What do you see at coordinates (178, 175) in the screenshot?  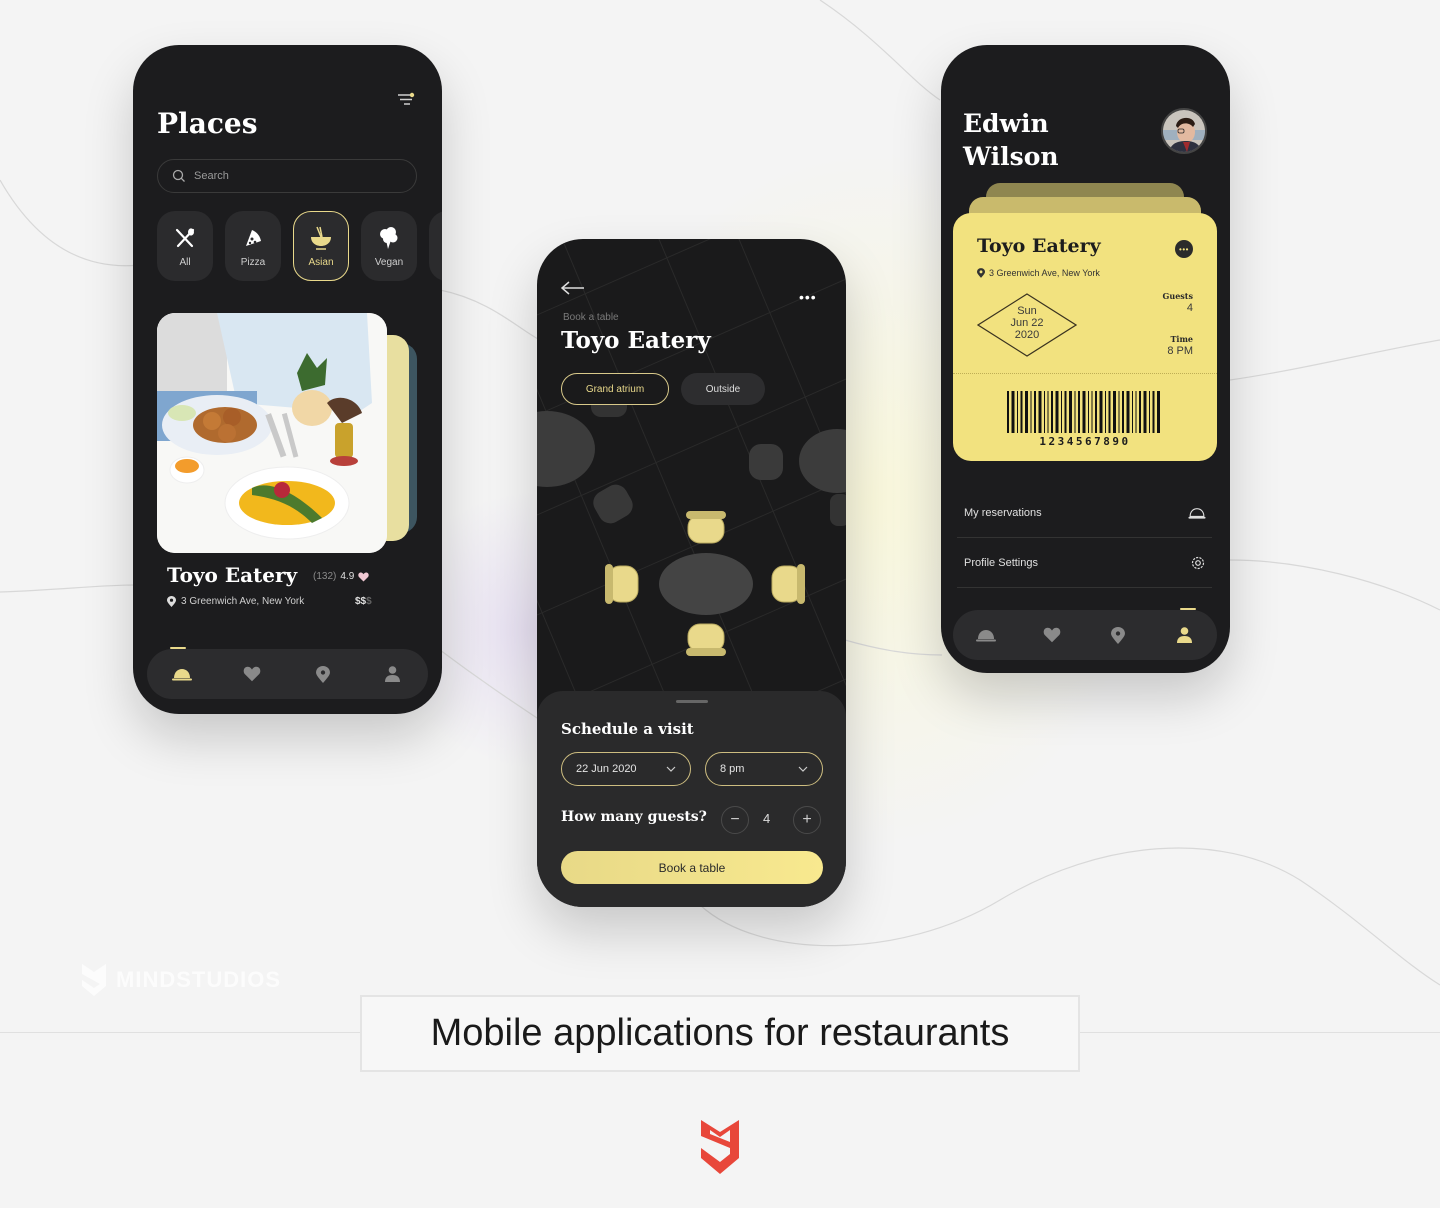 I see `search-icon` at bounding box center [178, 175].